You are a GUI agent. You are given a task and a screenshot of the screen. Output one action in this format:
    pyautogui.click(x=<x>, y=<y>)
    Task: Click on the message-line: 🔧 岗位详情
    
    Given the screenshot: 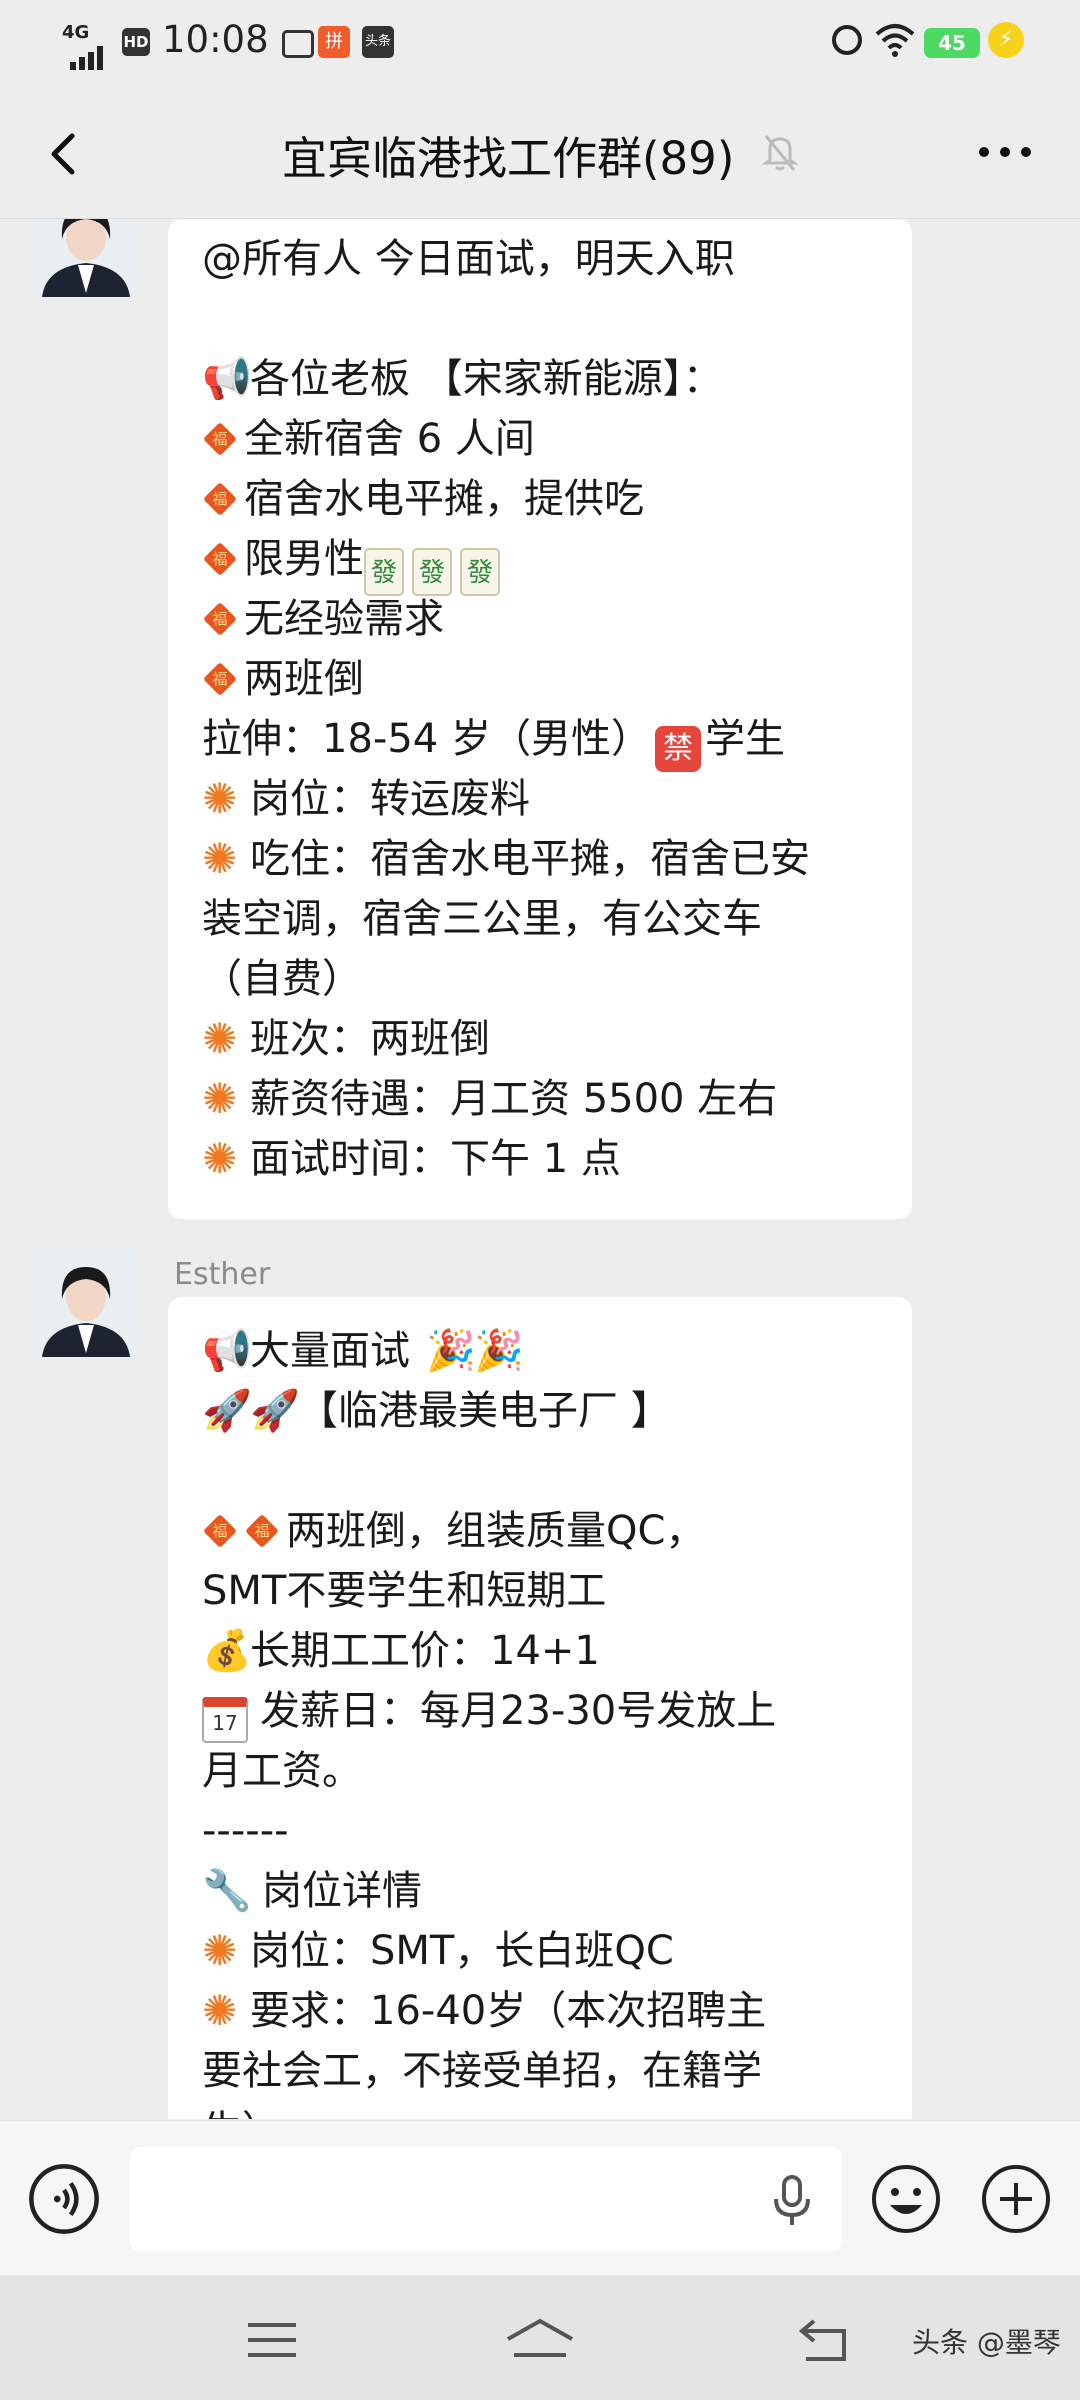 What is the action you would take?
    pyautogui.click(x=540, y=1891)
    